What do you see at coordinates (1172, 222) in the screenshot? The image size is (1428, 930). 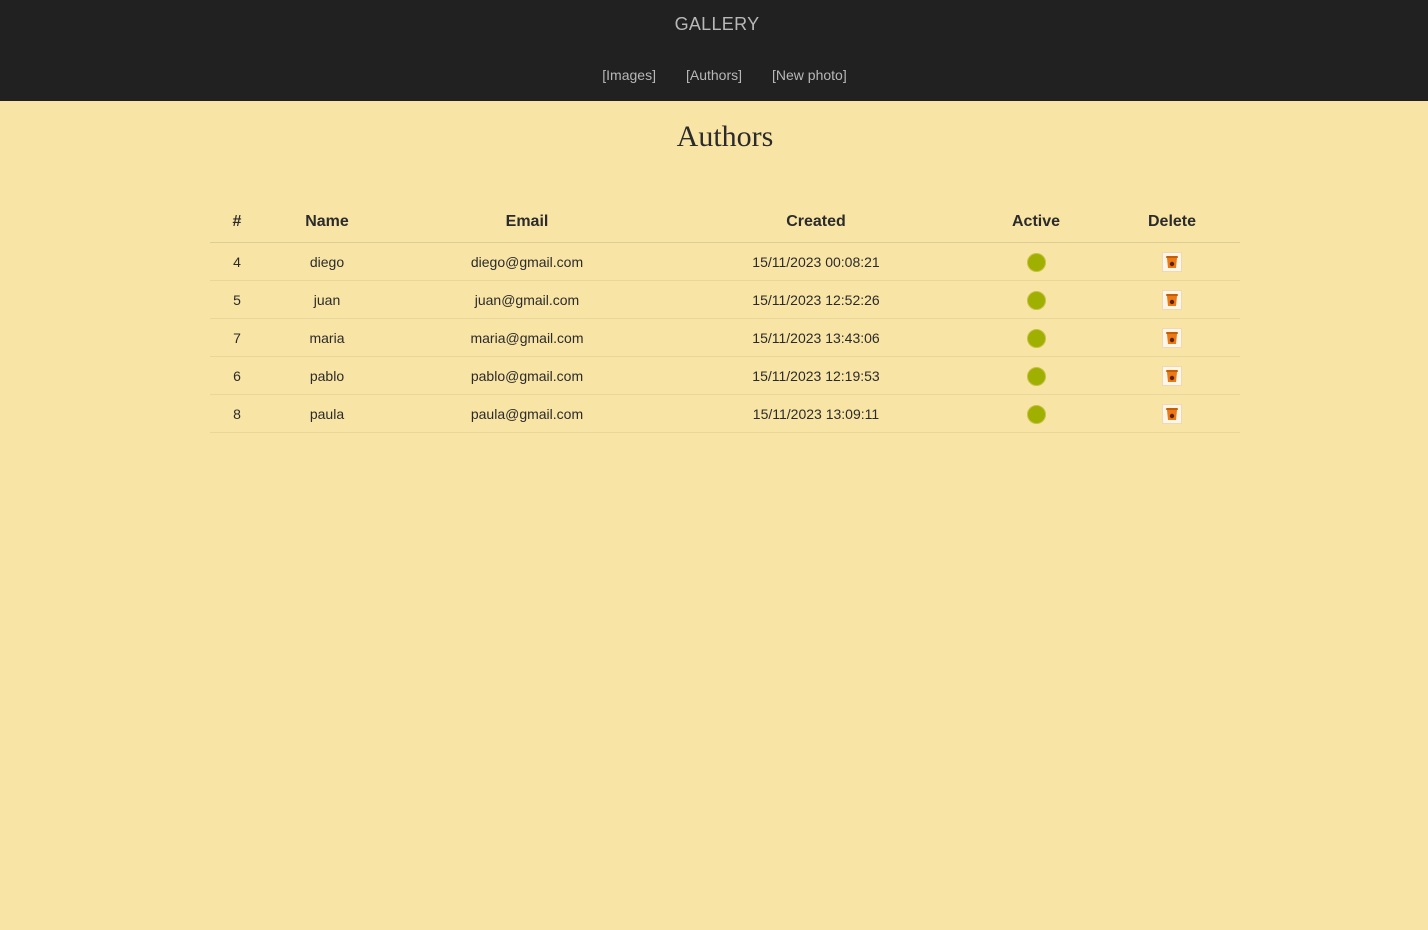 I see `column-header-delete: Delete` at bounding box center [1172, 222].